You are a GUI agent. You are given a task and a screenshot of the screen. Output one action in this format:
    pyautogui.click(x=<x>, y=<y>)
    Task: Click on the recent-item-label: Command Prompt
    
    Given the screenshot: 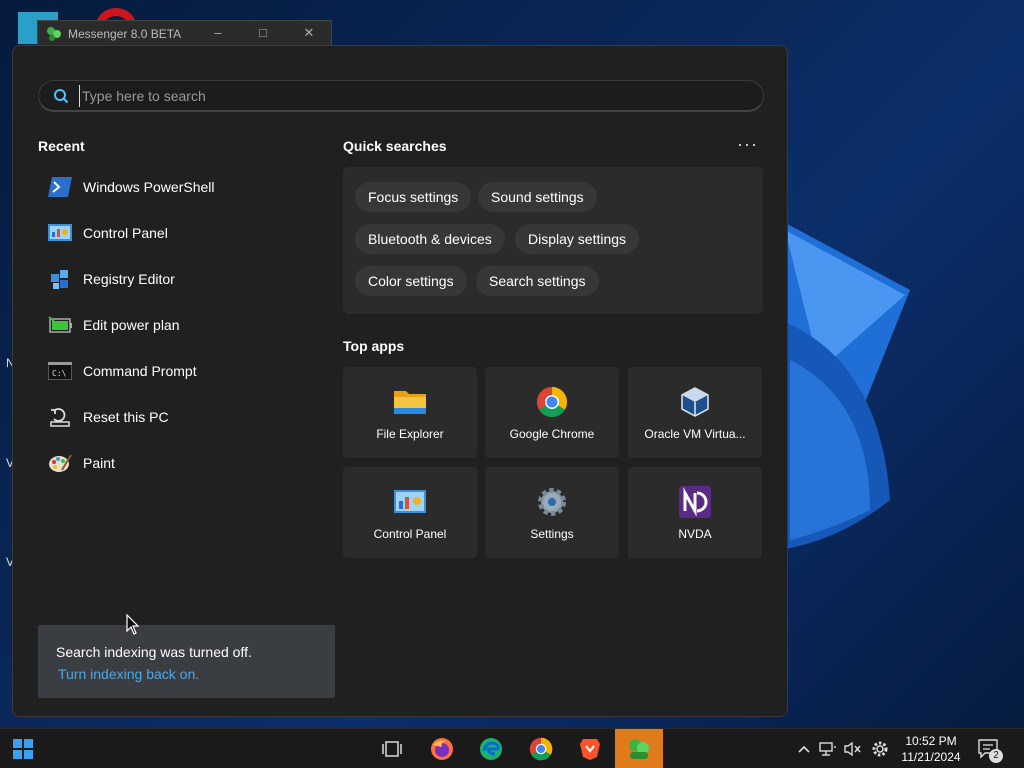 What is the action you would take?
    pyautogui.click(x=140, y=371)
    